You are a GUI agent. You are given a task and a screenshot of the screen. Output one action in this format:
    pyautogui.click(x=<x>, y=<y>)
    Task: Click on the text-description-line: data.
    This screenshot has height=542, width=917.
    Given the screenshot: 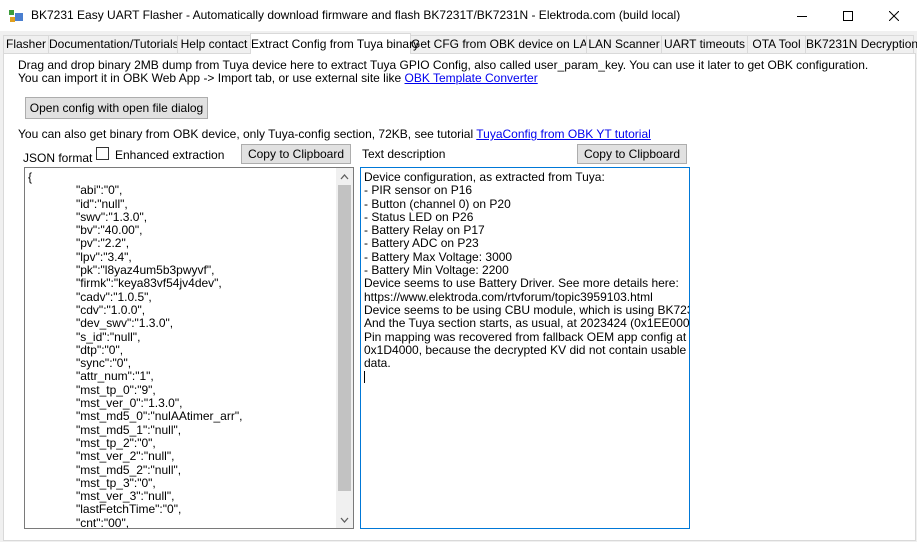 What is the action you would take?
    pyautogui.click(x=377, y=363)
    